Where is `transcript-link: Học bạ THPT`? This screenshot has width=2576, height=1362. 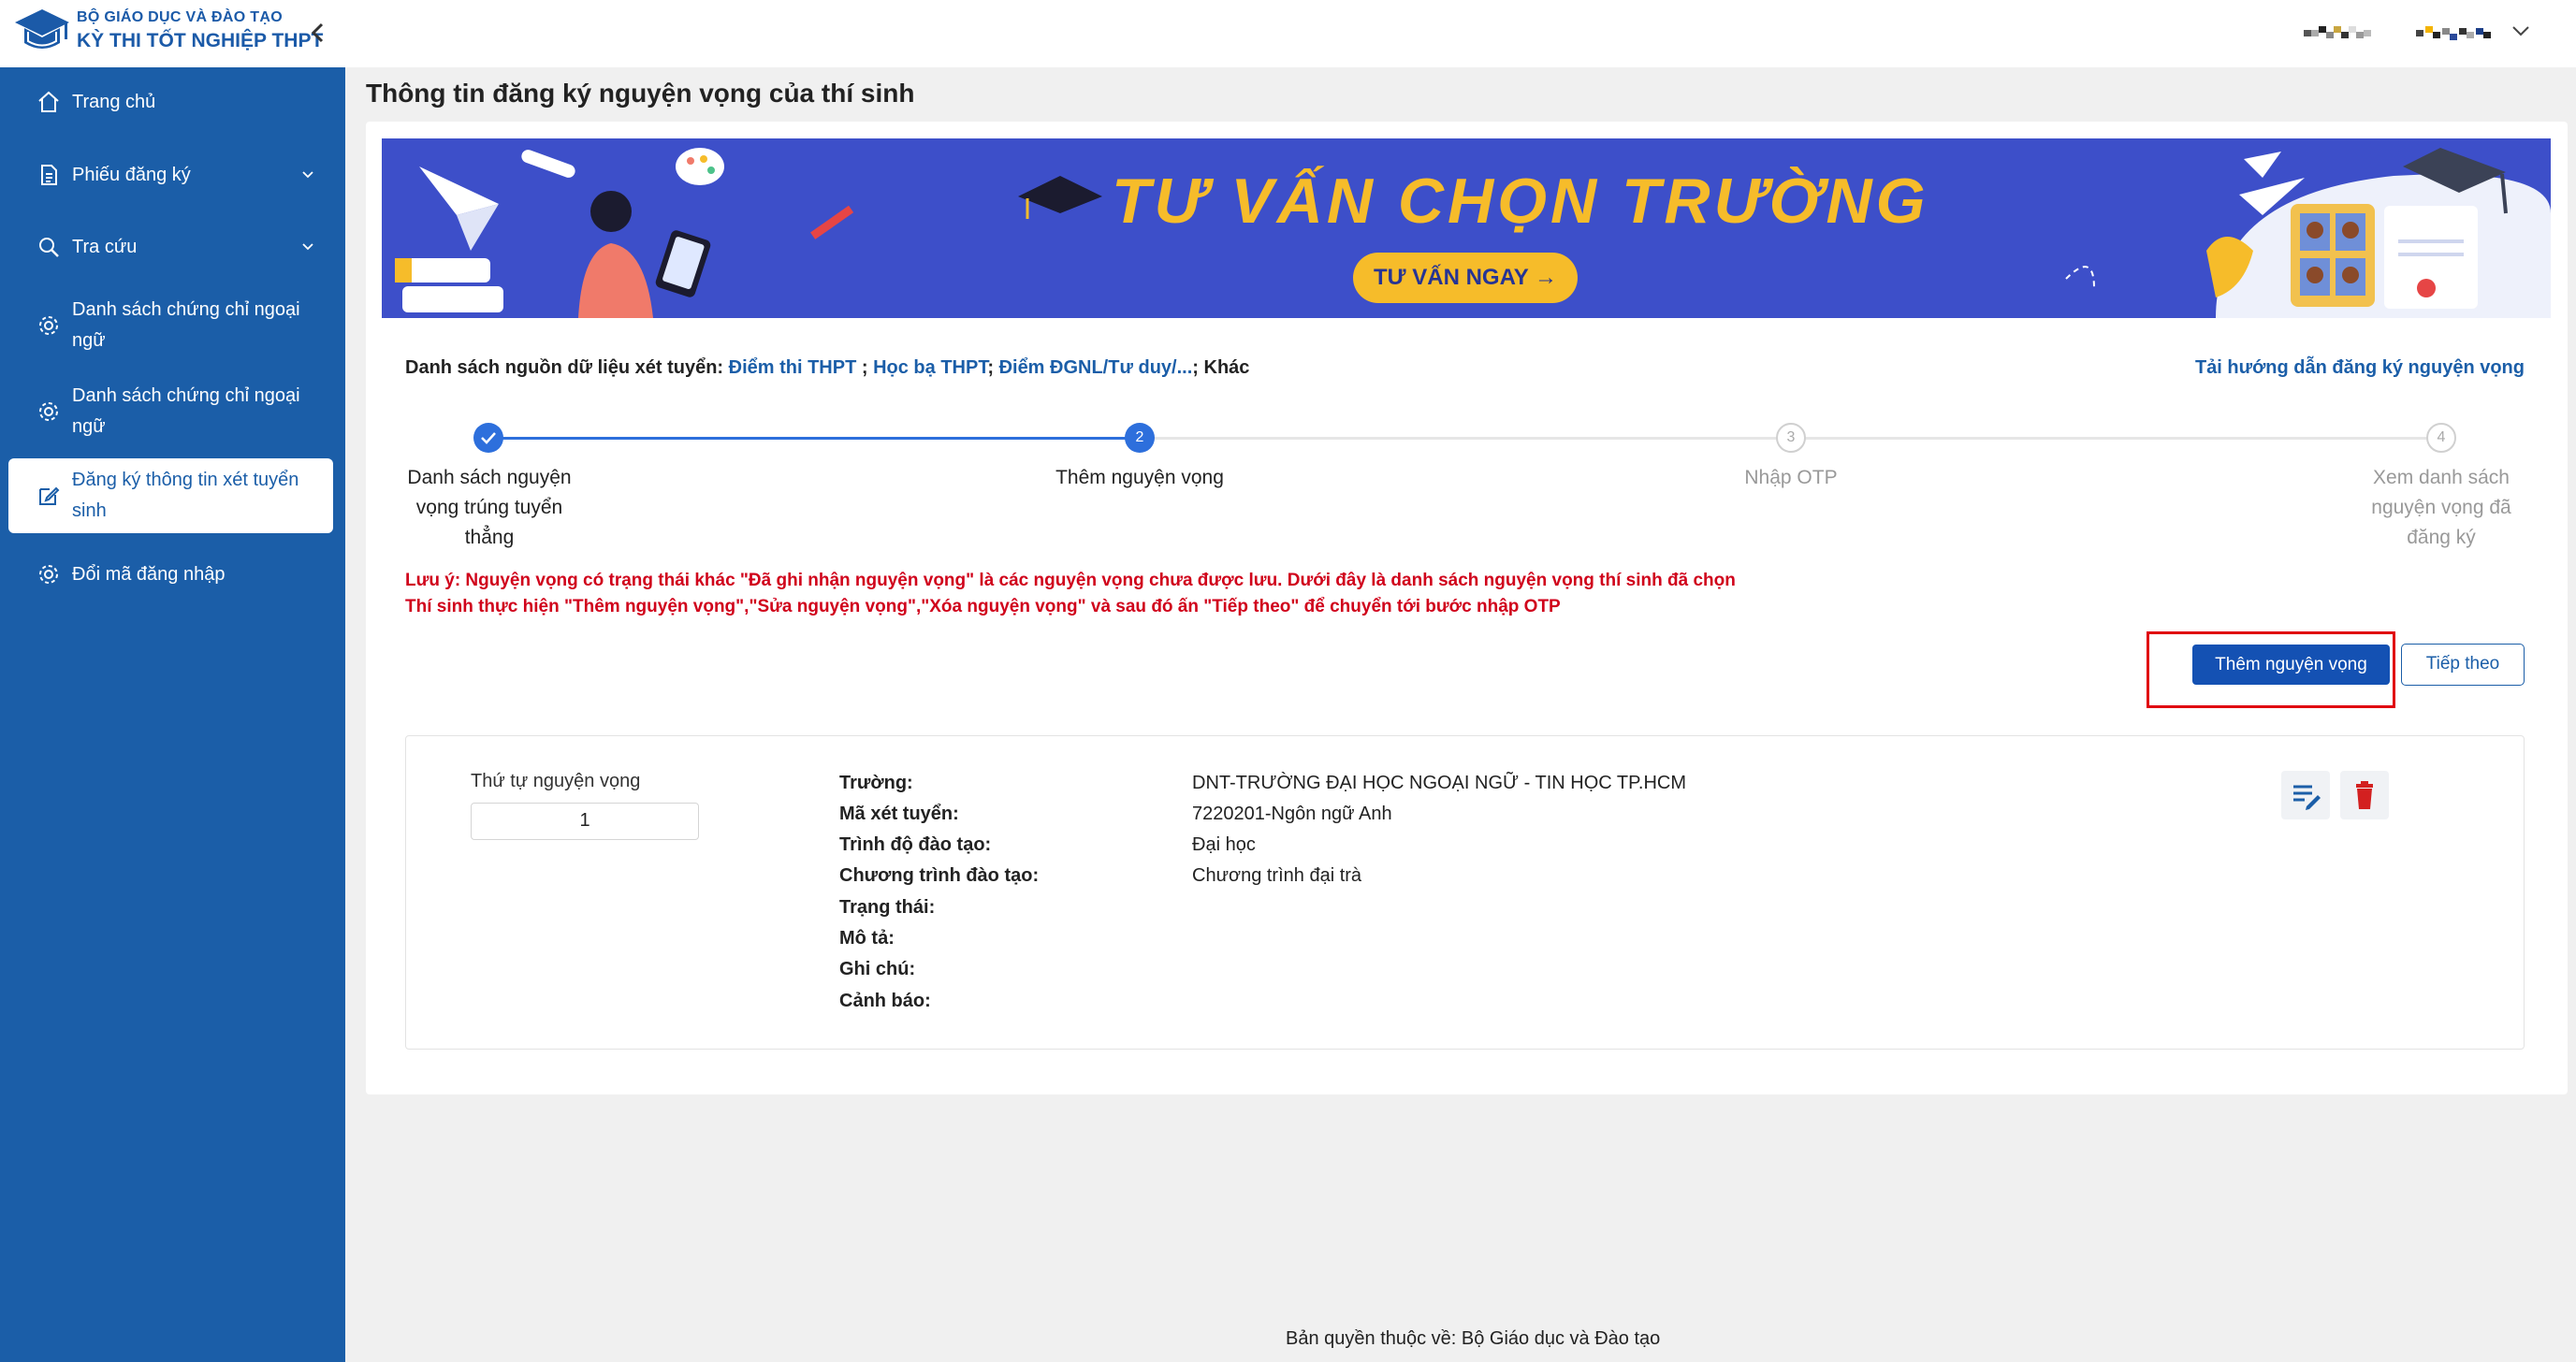
transcript-link: Học bạ THPT is located at coordinates (930, 367).